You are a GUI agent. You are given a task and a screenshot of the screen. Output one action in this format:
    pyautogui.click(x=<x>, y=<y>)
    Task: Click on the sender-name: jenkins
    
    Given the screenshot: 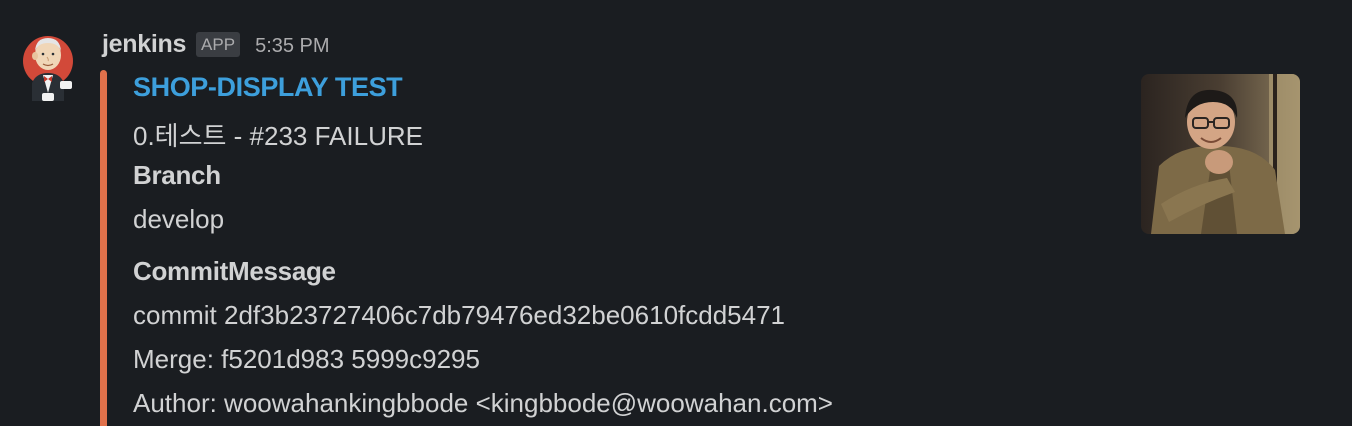 What is the action you would take?
    pyautogui.click(x=144, y=44)
    